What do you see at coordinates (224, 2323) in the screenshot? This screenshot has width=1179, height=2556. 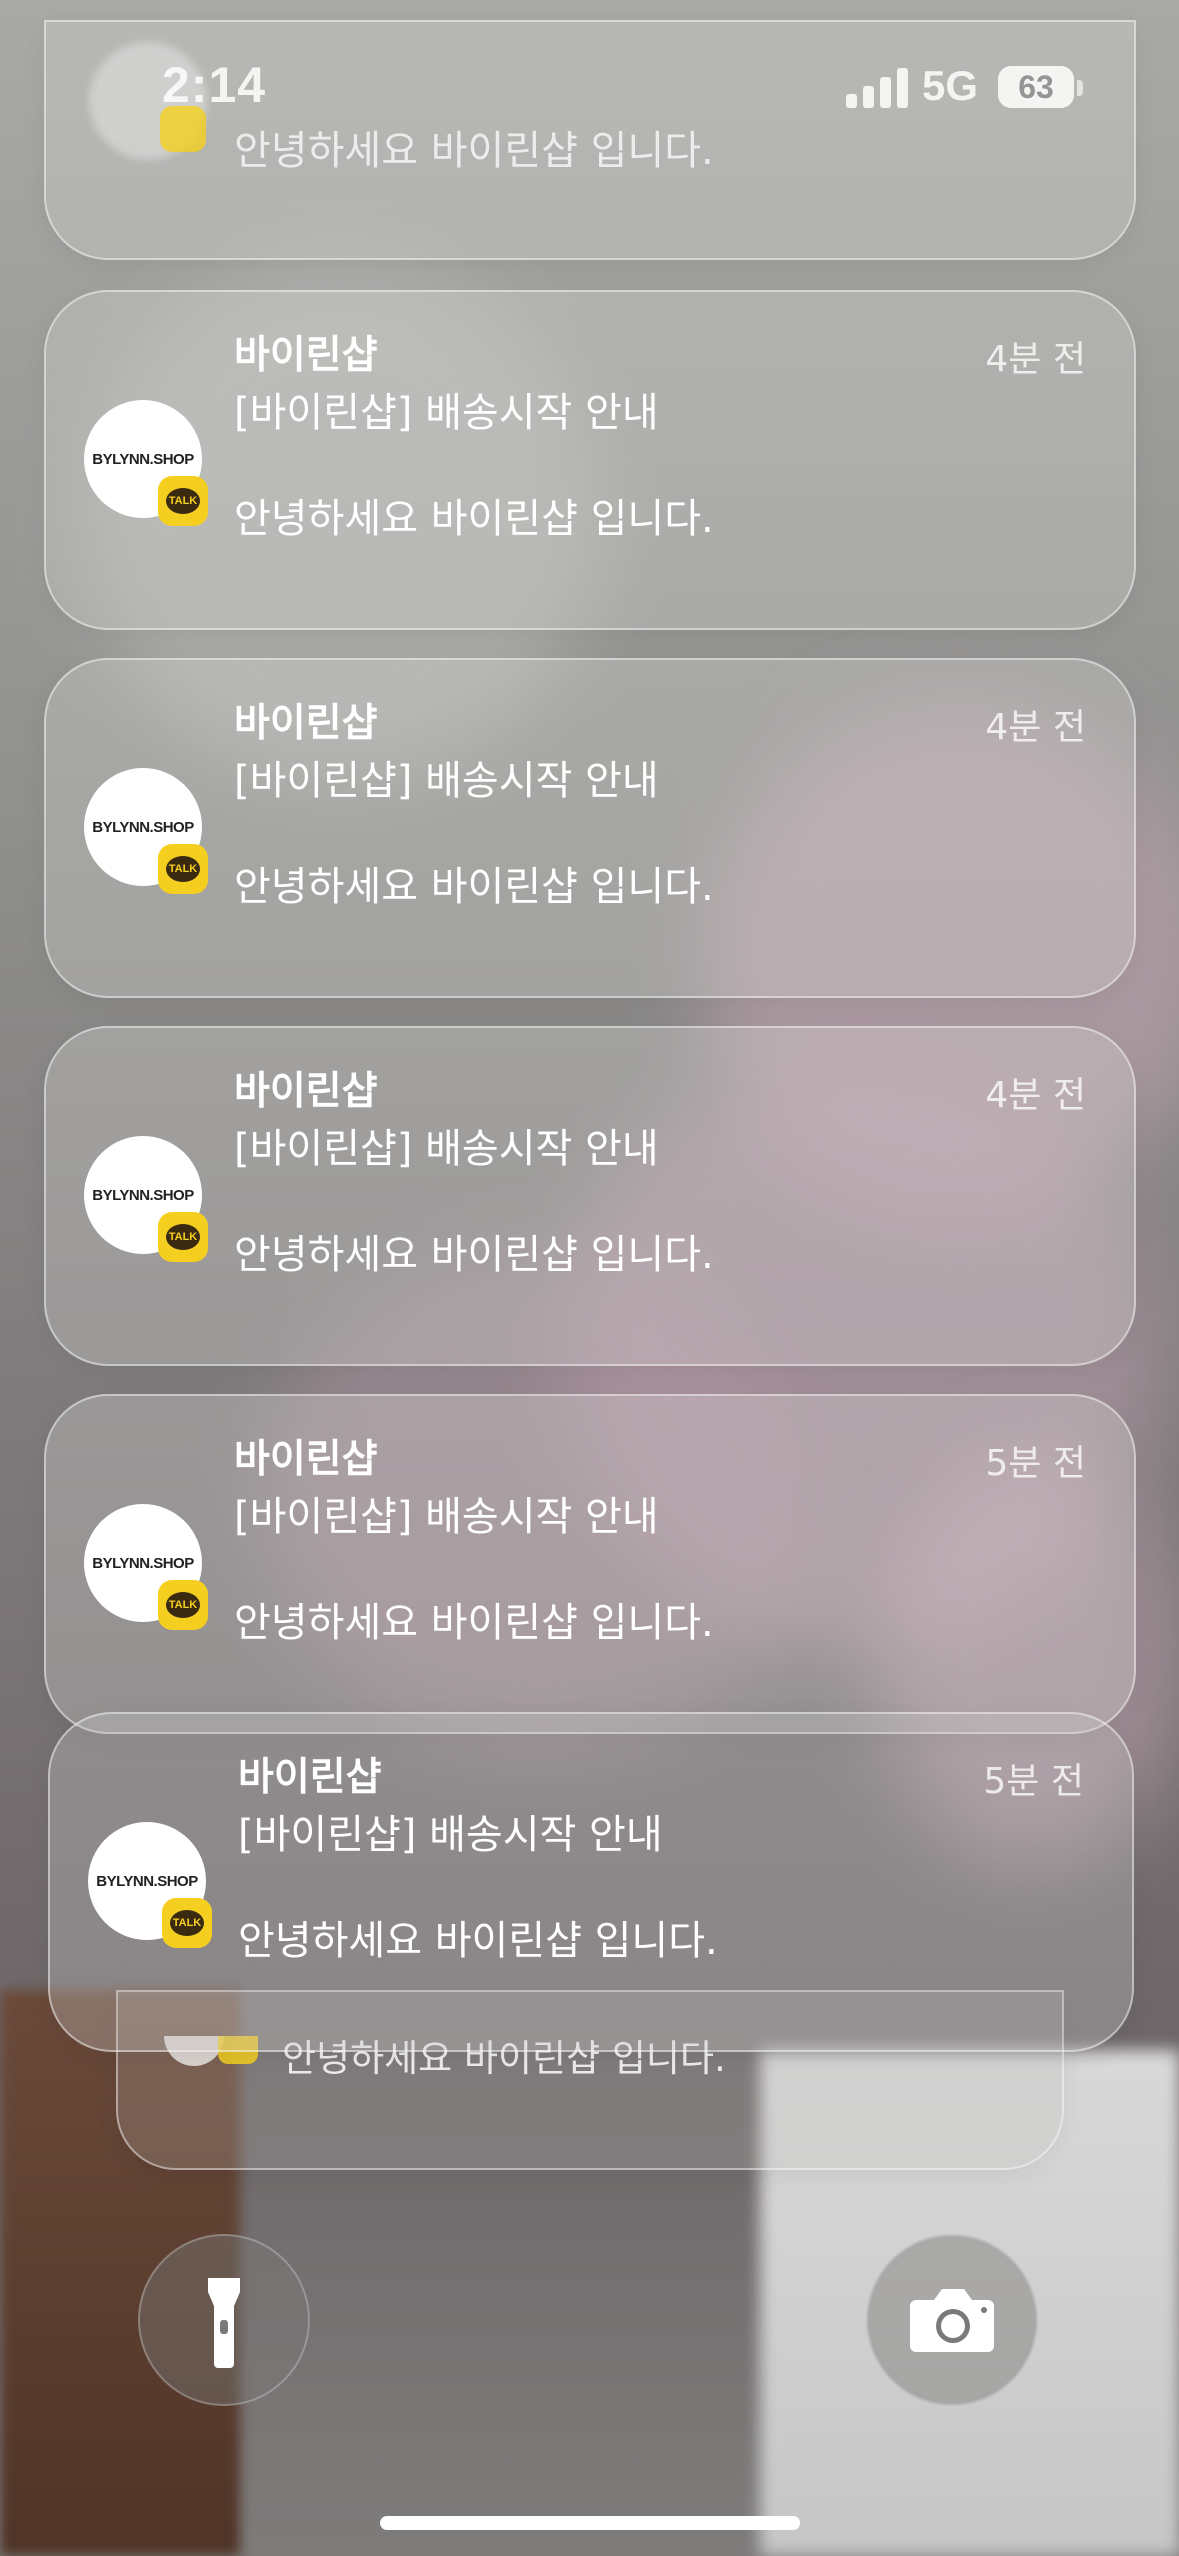 I see `flashlight-icon` at bounding box center [224, 2323].